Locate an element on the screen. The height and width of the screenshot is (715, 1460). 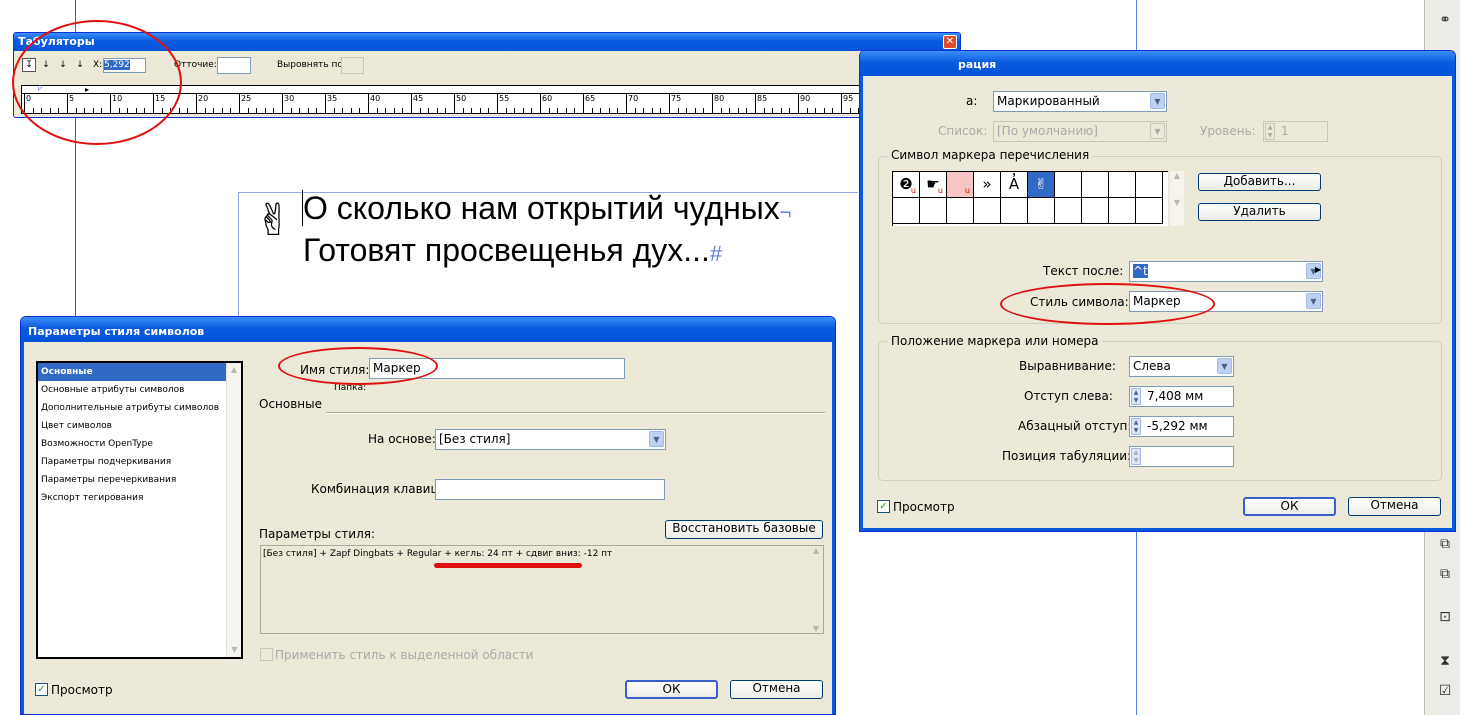
close-icon: ✕ is located at coordinates (950, 42).